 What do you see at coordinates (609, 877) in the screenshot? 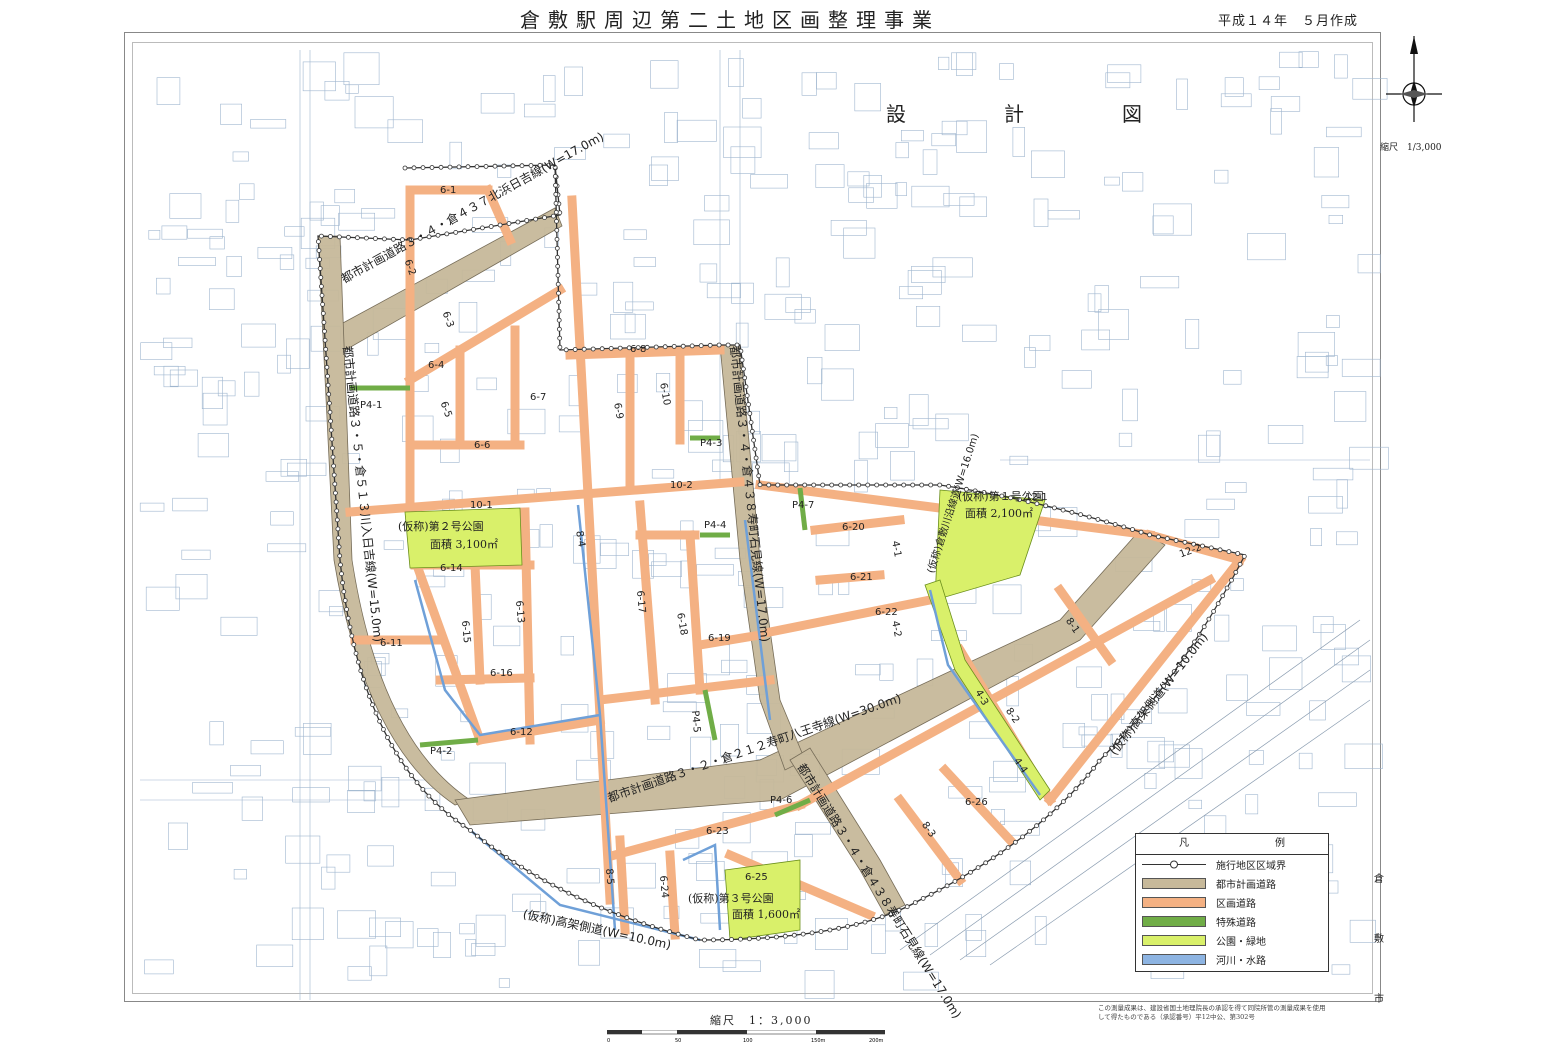
I see `block-label-8-5: 8-5` at bounding box center [609, 877].